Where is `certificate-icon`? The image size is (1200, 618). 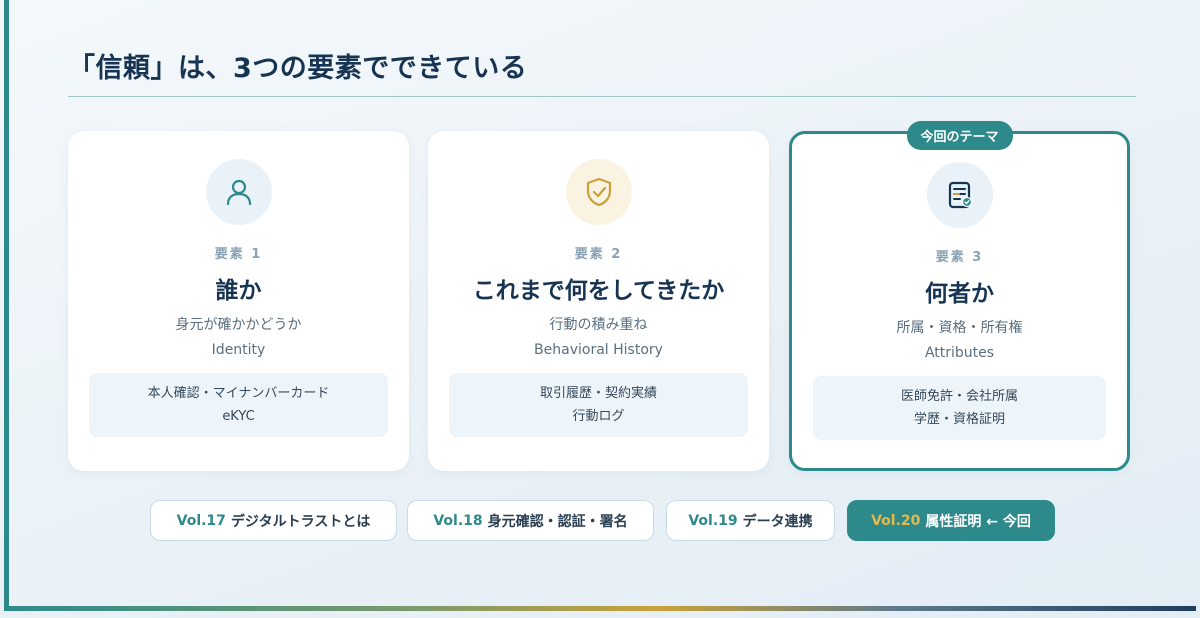
certificate-icon is located at coordinates (959, 195).